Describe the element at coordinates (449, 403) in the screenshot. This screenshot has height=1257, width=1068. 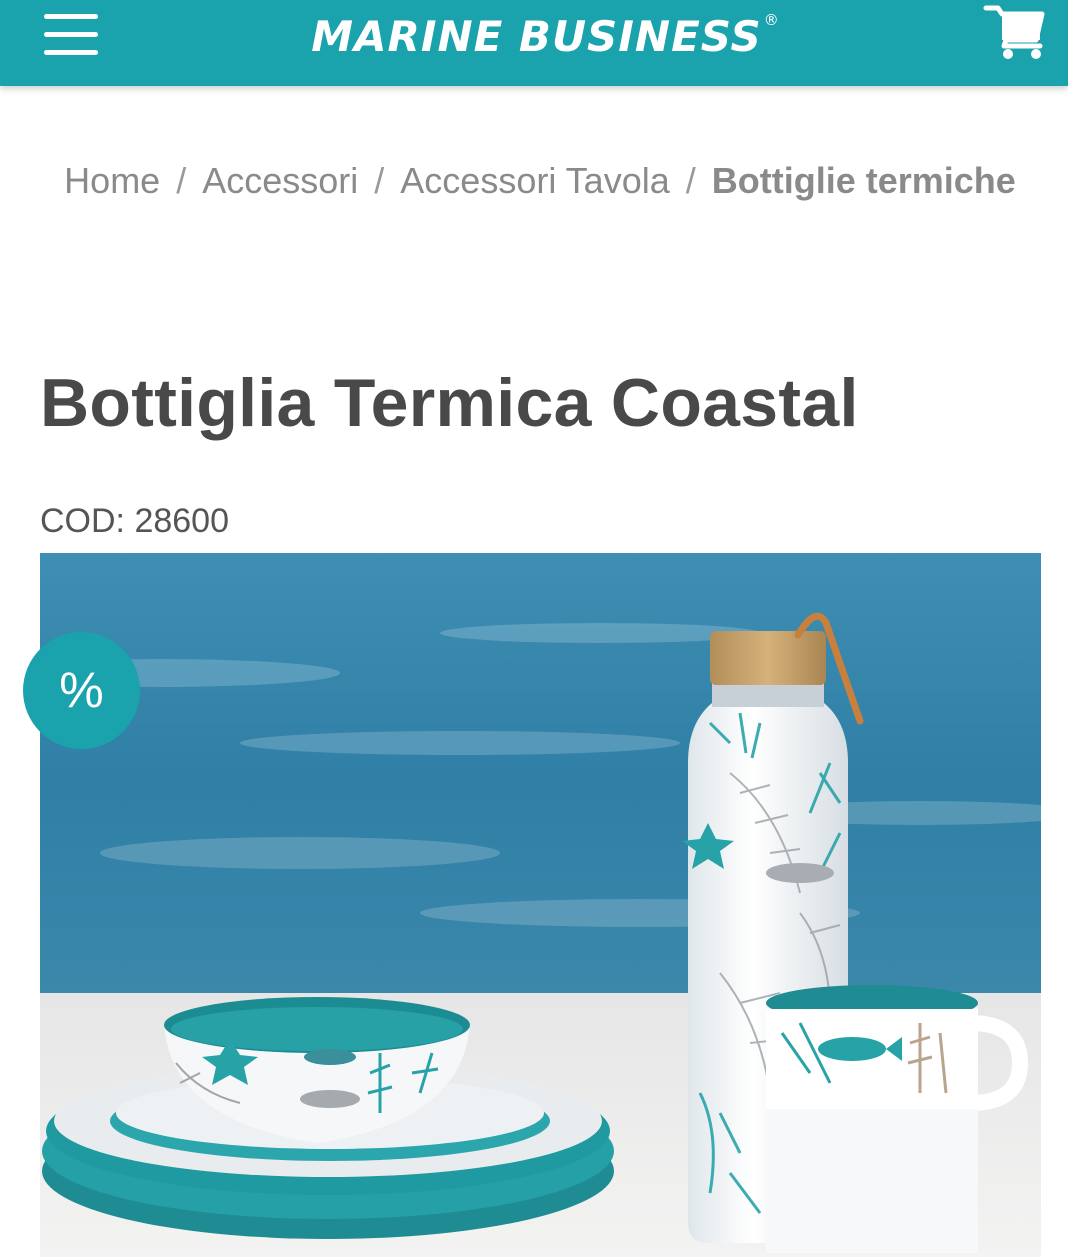
I see `product-title: Bottiglia Termica Coastal` at that location.